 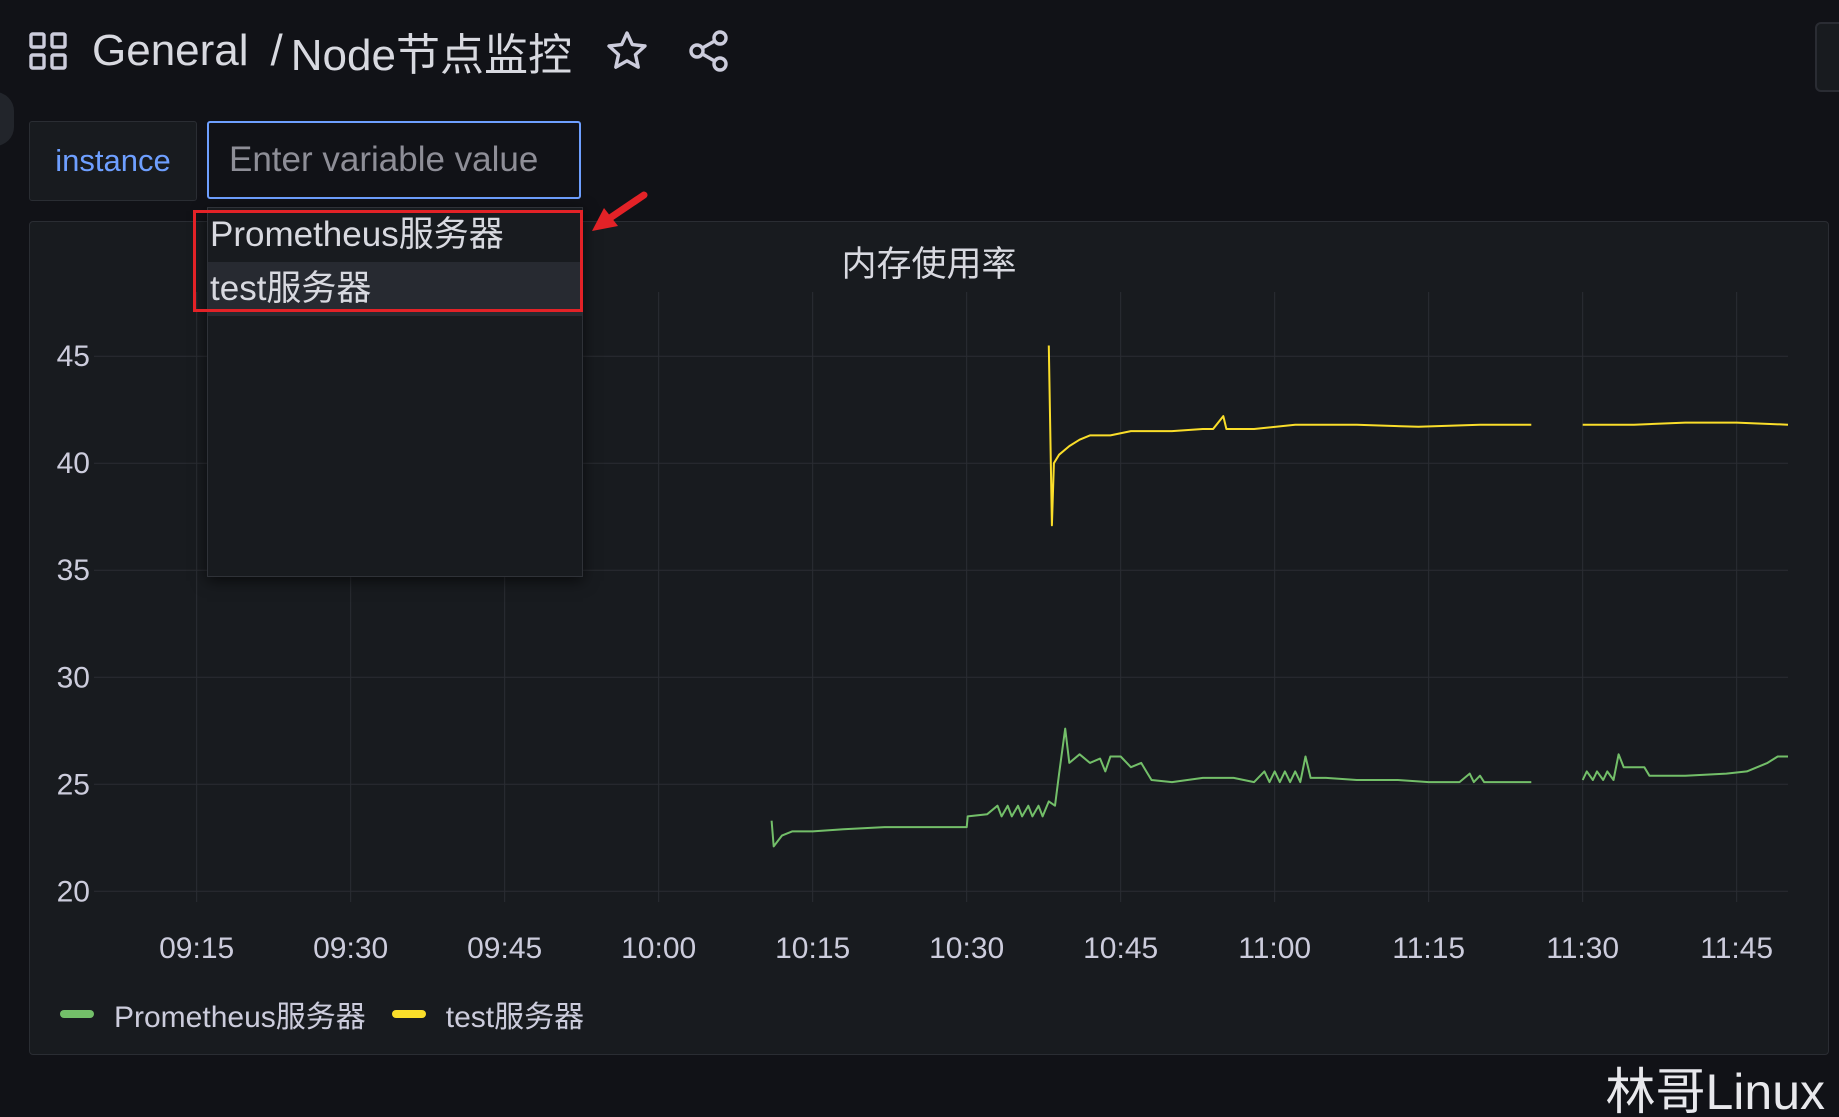 I want to click on x-tick-label: 10:00, so click(x=658, y=948).